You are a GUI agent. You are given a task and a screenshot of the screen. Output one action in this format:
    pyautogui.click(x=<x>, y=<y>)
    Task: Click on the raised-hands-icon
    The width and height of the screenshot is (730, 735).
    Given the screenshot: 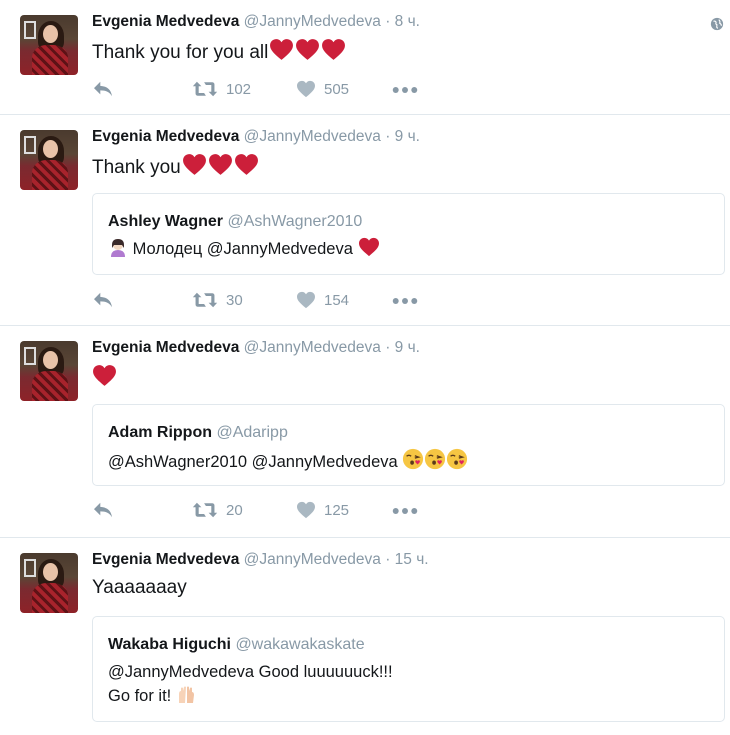 What is the action you would take?
    pyautogui.click(x=186, y=698)
    